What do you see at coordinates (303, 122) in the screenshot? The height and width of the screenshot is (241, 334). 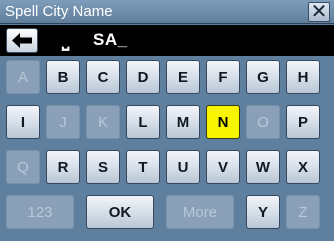 I see `key-p: P` at bounding box center [303, 122].